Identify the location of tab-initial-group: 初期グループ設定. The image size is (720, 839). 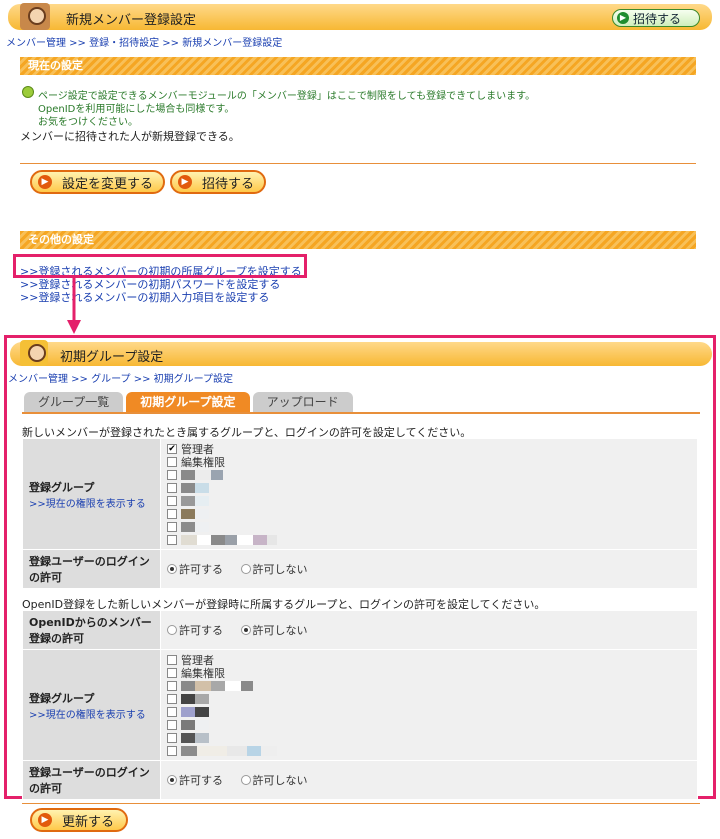
(188, 402).